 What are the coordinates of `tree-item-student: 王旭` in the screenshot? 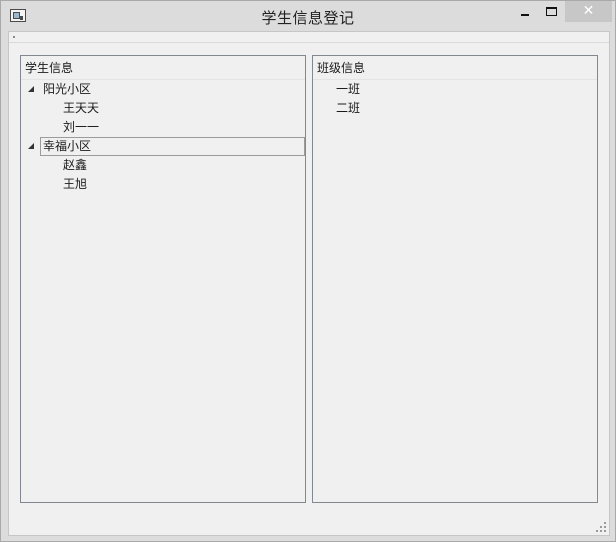 It's located at (163, 184).